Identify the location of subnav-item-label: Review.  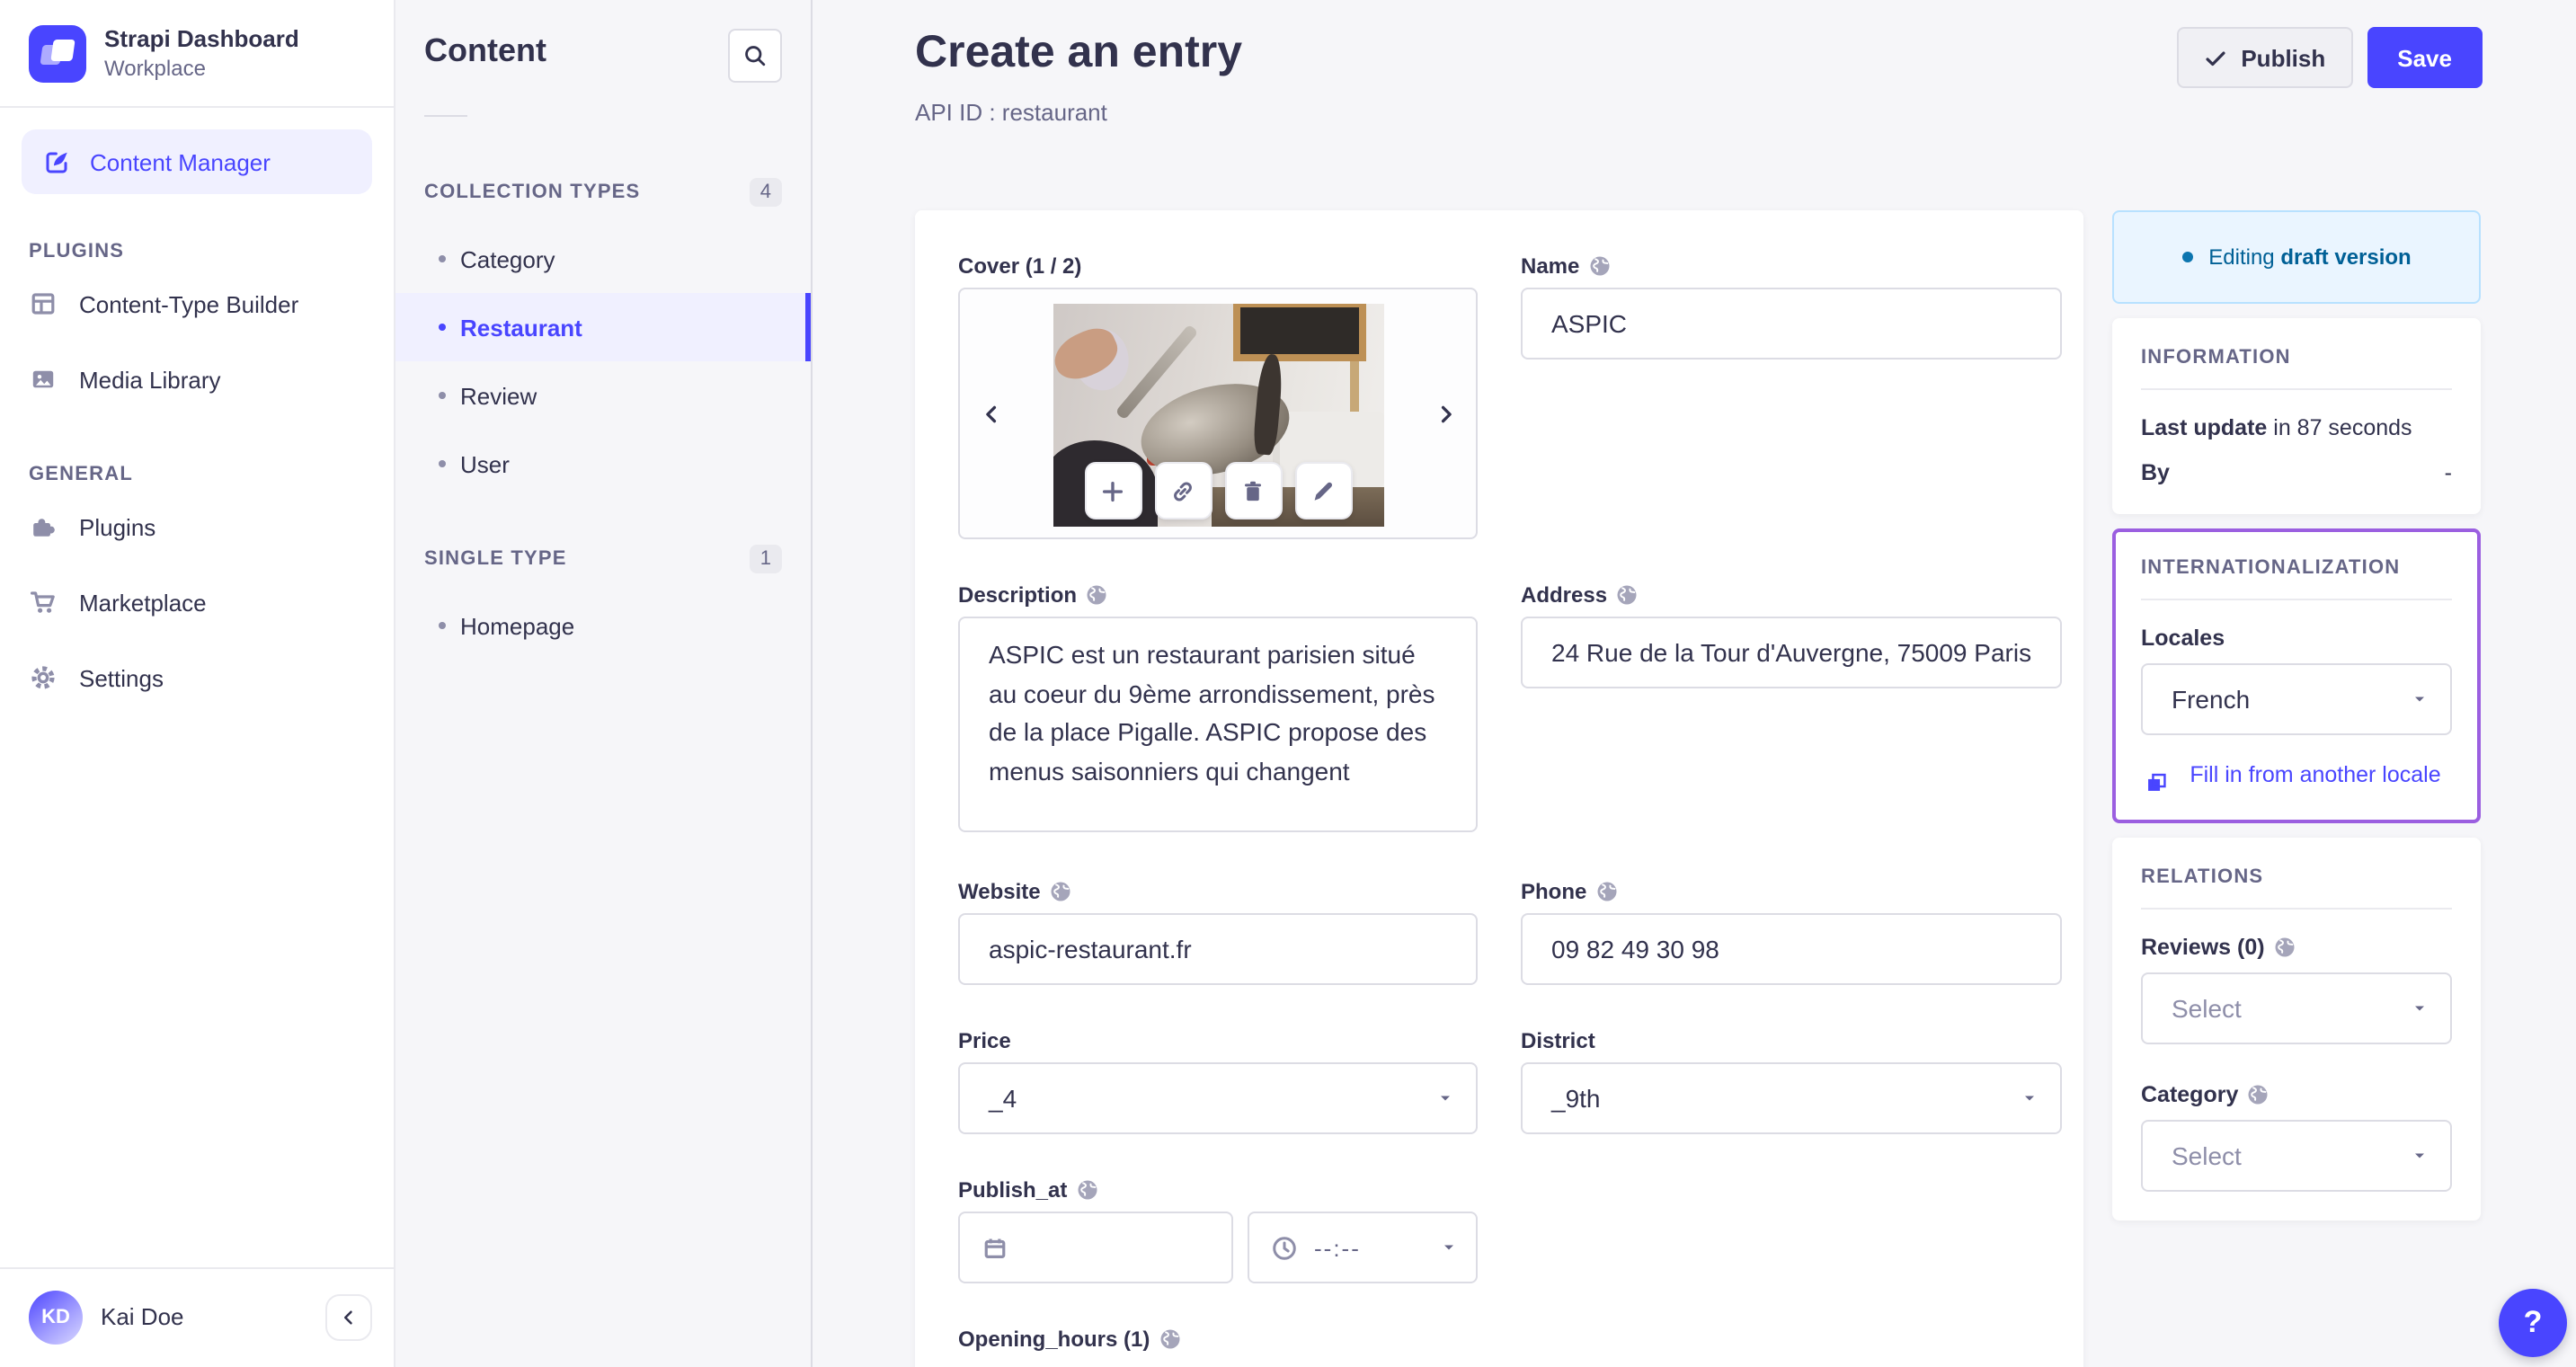
(499, 395).